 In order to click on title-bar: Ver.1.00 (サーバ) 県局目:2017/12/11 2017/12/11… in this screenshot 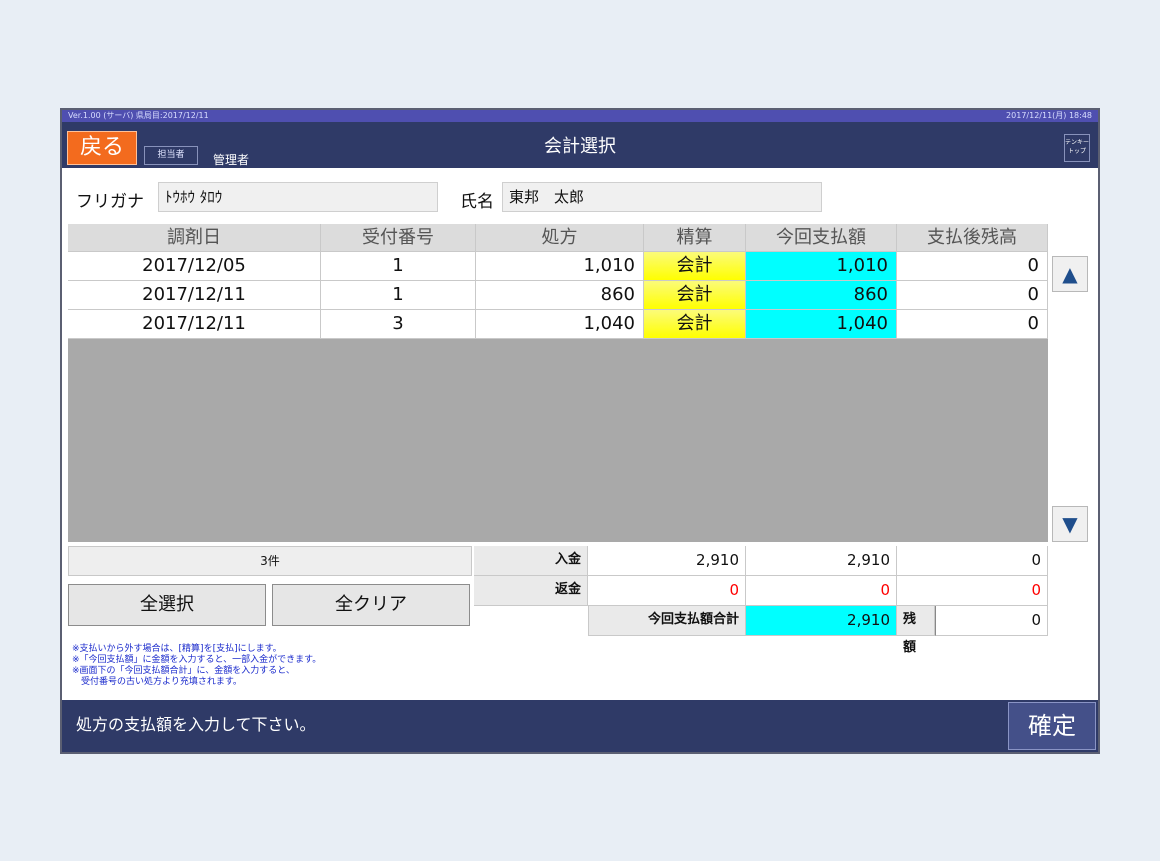, I will do `click(580, 139)`.